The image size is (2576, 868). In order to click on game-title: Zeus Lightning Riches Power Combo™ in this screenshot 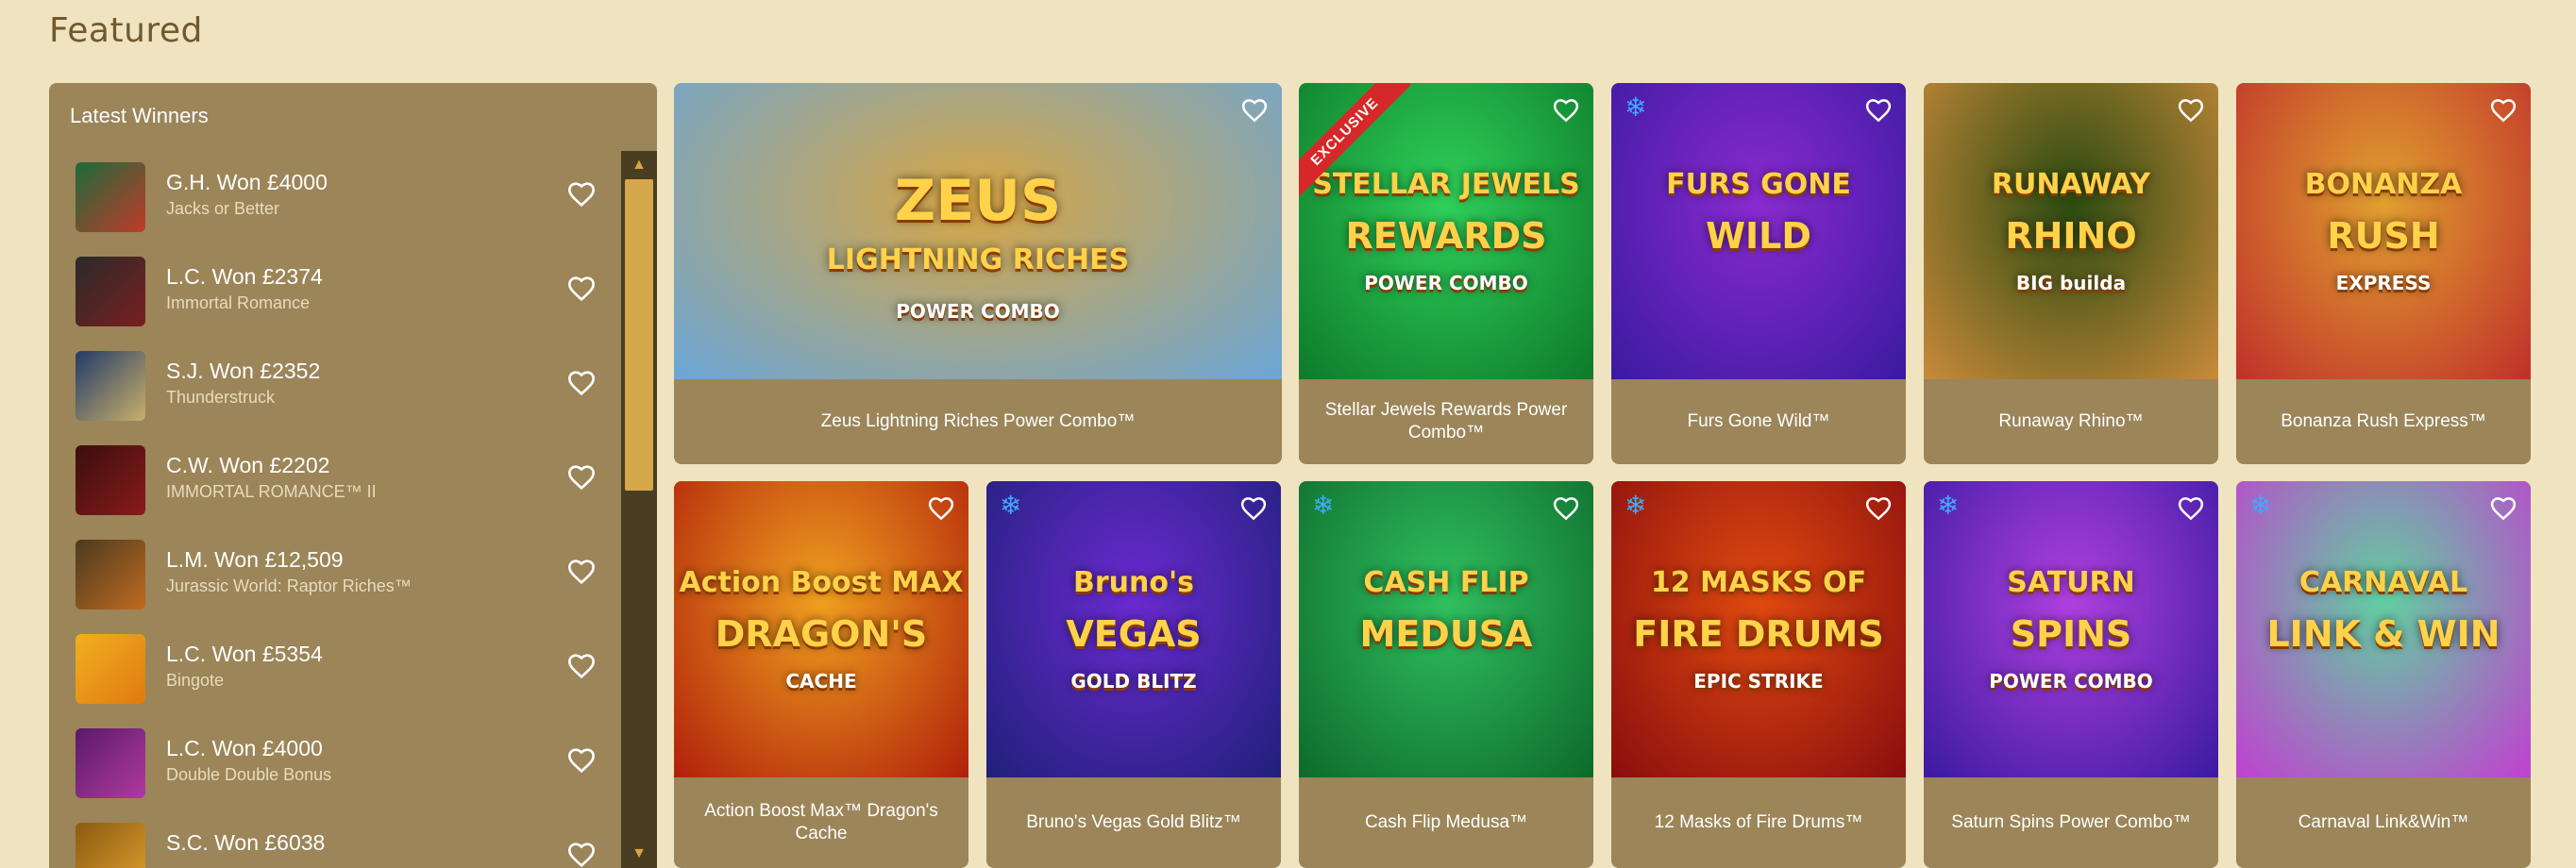, I will do `click(978, 421)`.